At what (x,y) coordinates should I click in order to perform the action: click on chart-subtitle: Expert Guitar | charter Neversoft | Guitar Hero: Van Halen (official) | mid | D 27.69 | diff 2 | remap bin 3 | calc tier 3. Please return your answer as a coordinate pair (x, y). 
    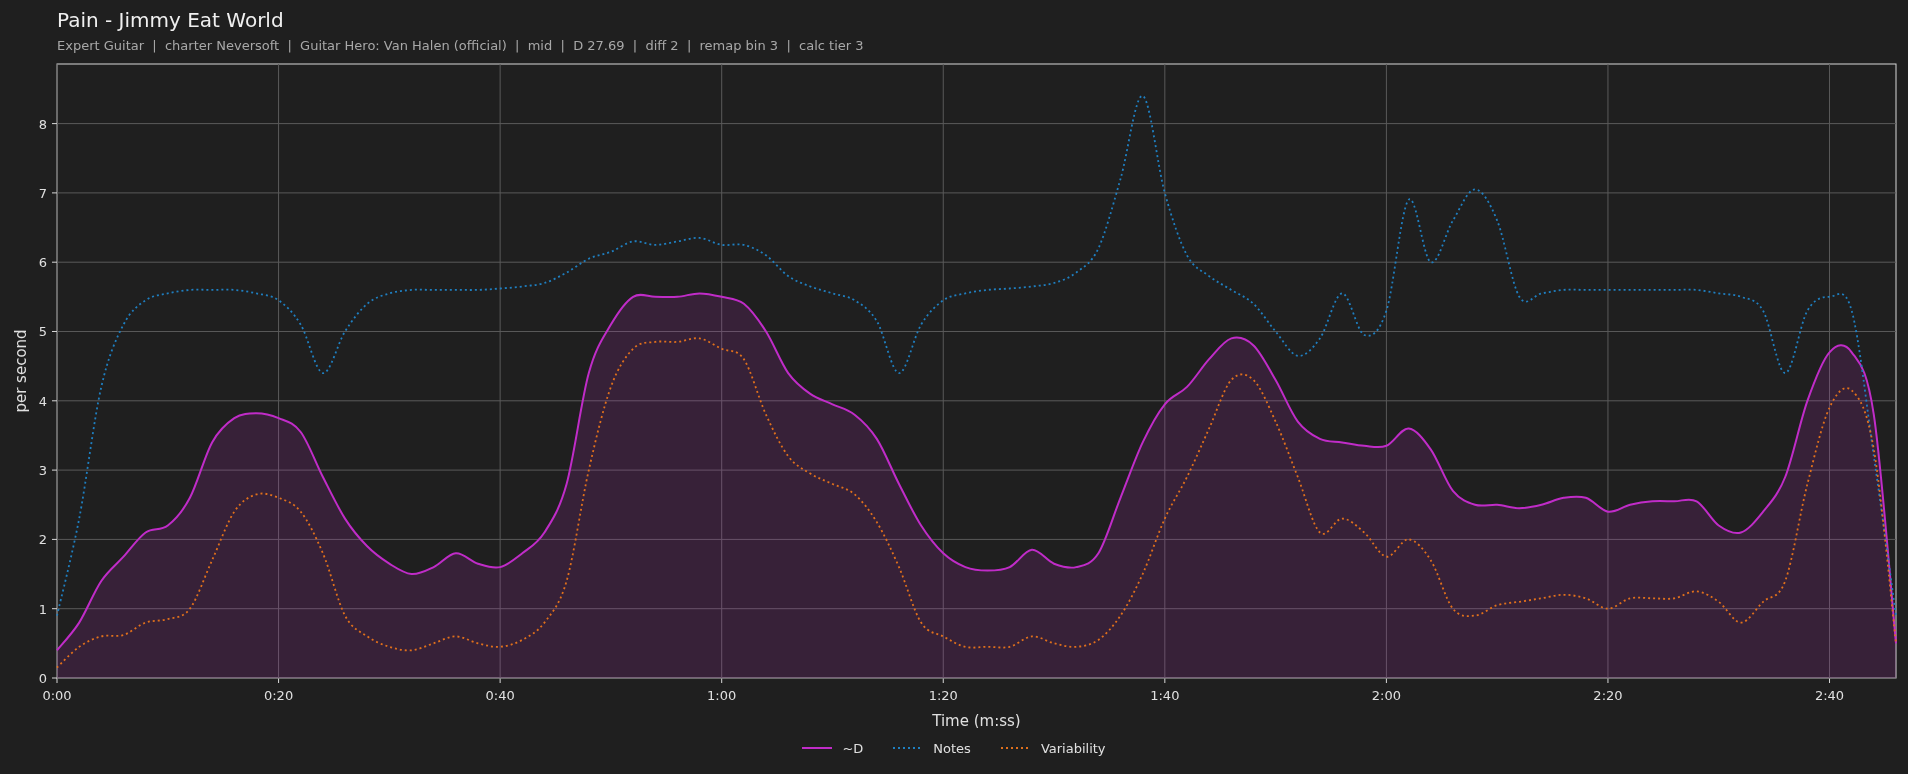
    Looking at the image, I should click on (460, 45).